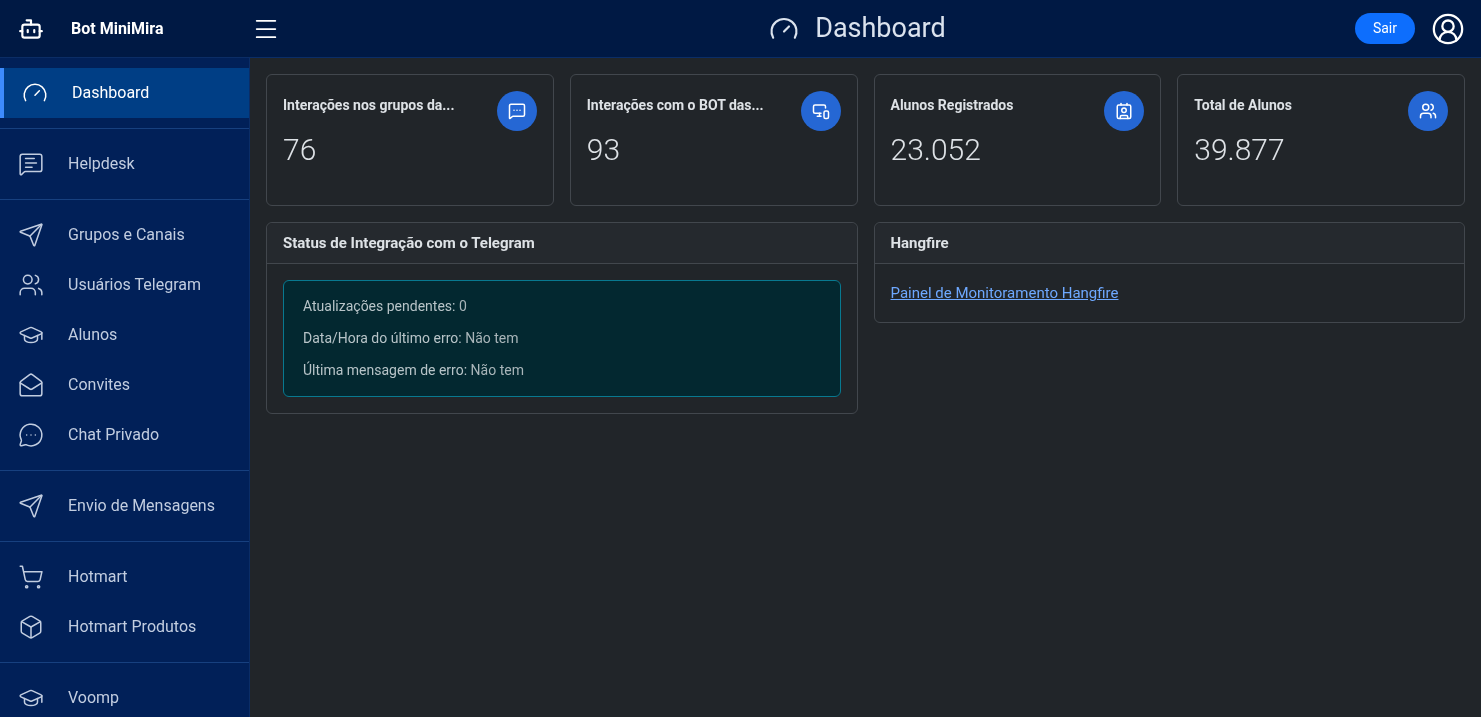 The image size is (1481, 717). What do you see at coordinates (31, 506) in the screenshot?
I see `paper-plane-icon` at bounding box center [31, 506].